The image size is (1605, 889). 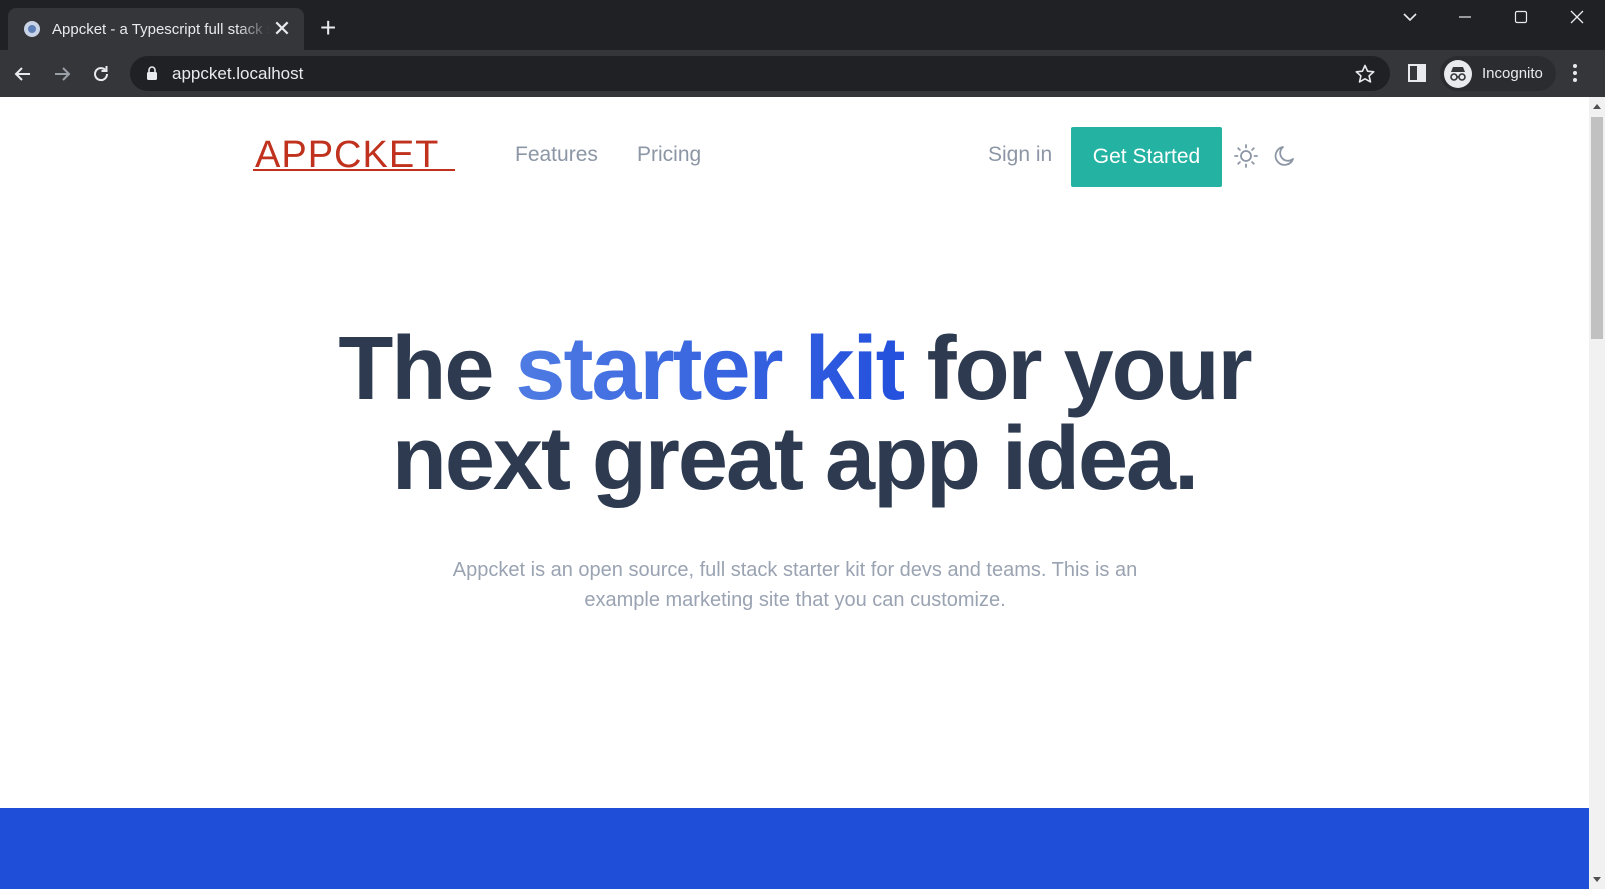 I want to click on dark-theme-button, so click(x=1285, y=156).